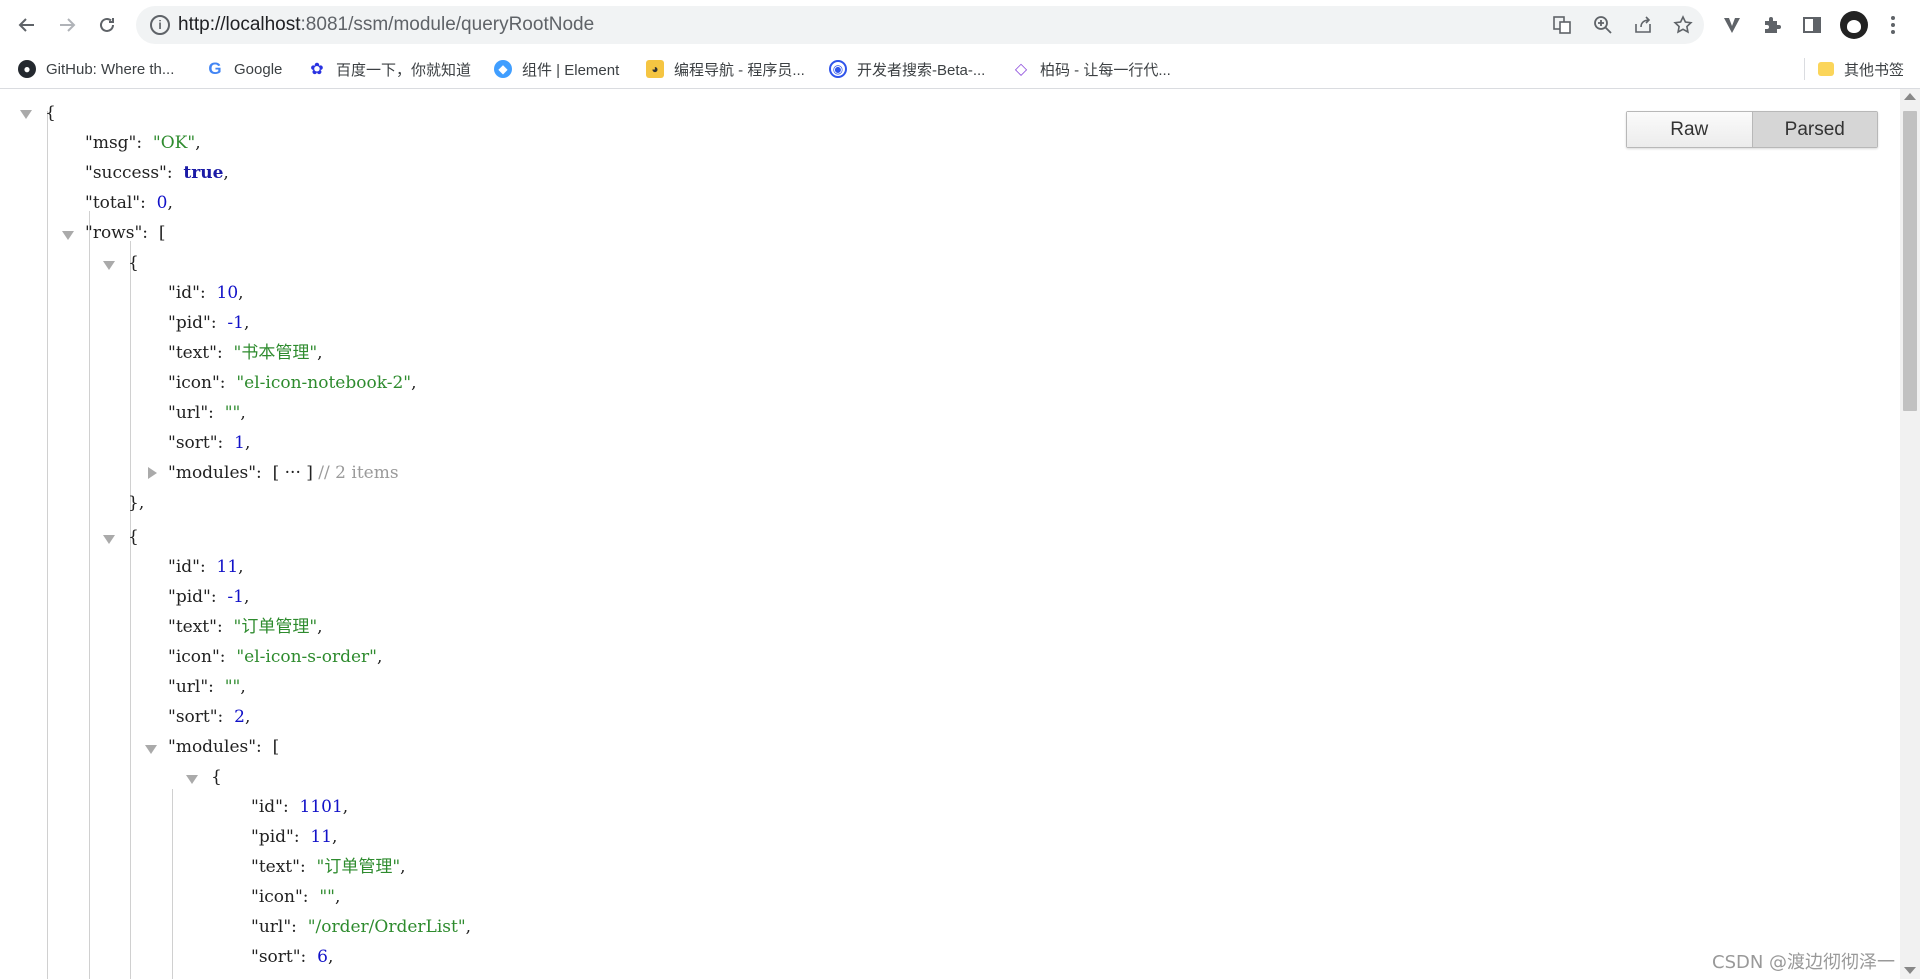 The height and width of the screenshot is (979, 1920). What do you see at coordinates (1603, 25) in the screenshot?
I see `zoom-icon` at bounding box center [1603, 25].